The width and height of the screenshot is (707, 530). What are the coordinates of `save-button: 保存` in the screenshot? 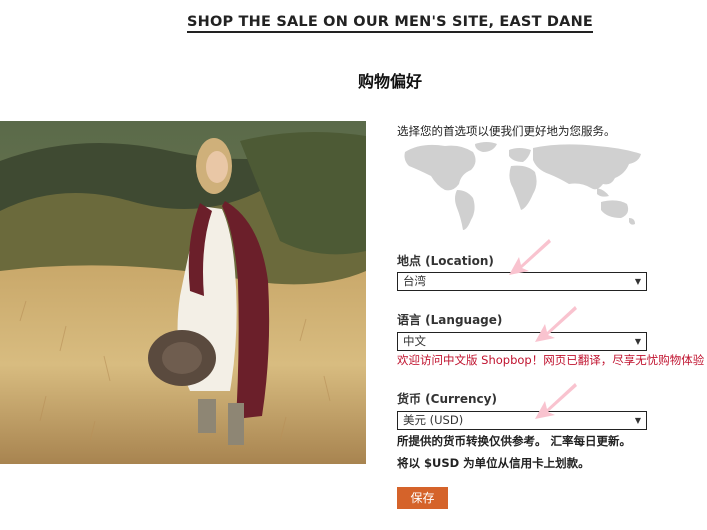 It's located at (422, 498).